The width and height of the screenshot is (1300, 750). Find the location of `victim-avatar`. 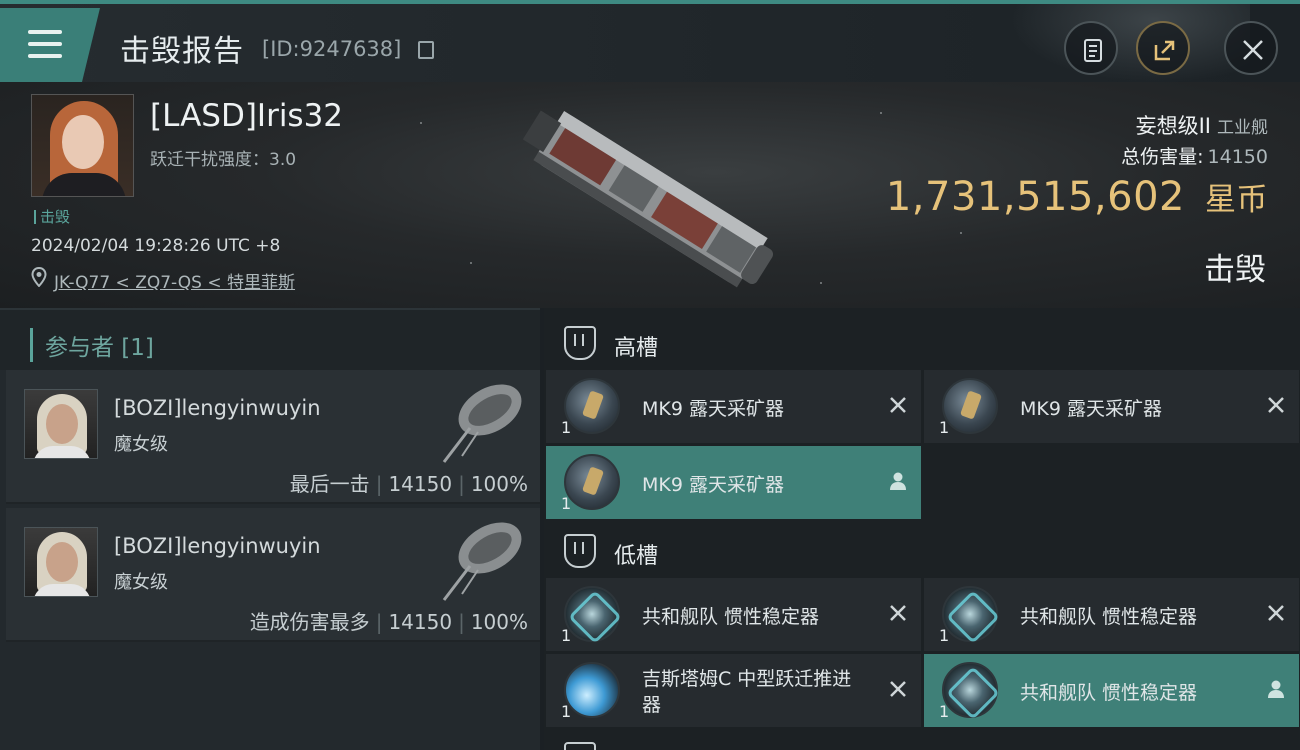

victim-avatar is located at coordinates (82, 145).